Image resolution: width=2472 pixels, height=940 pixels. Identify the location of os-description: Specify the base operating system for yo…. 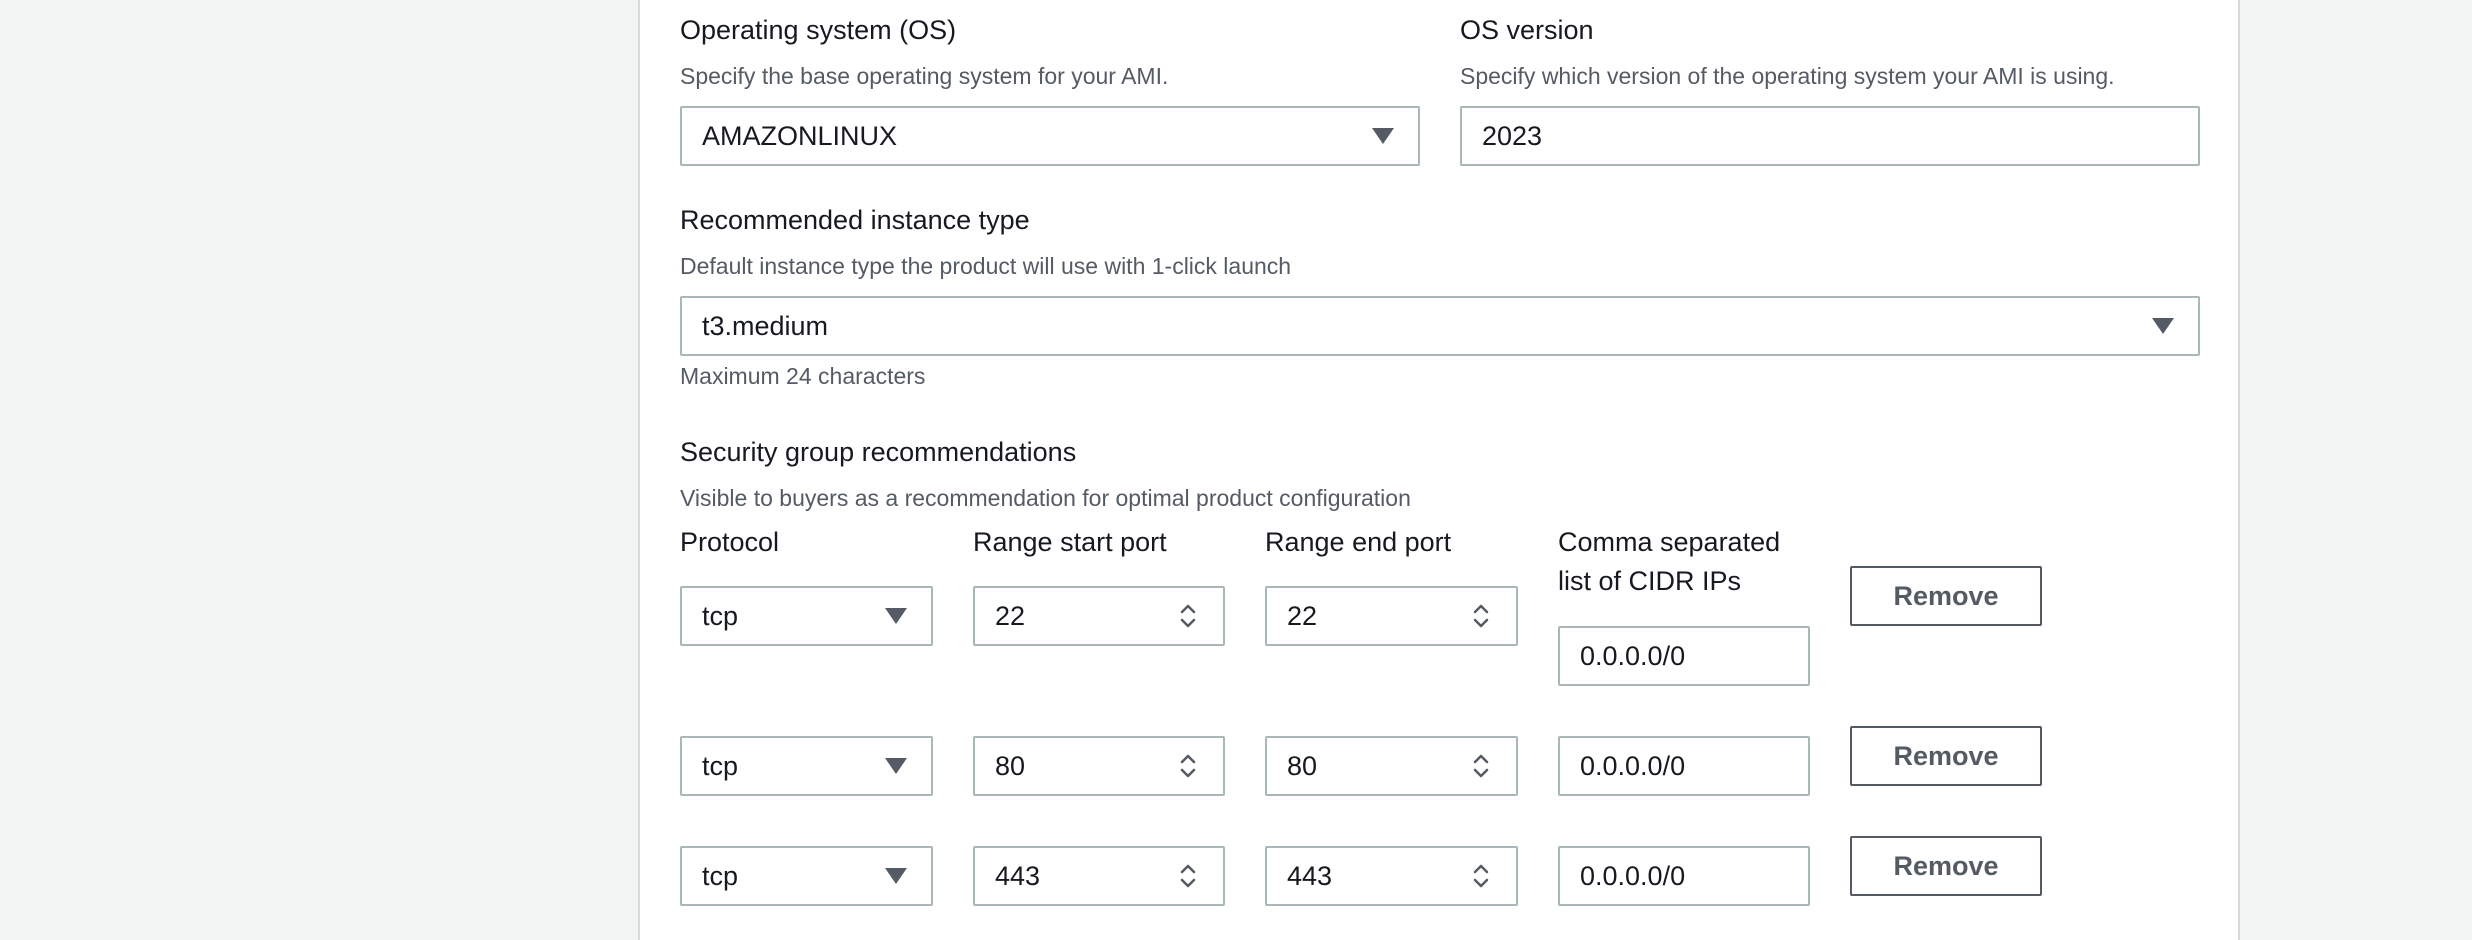
(924, 76).